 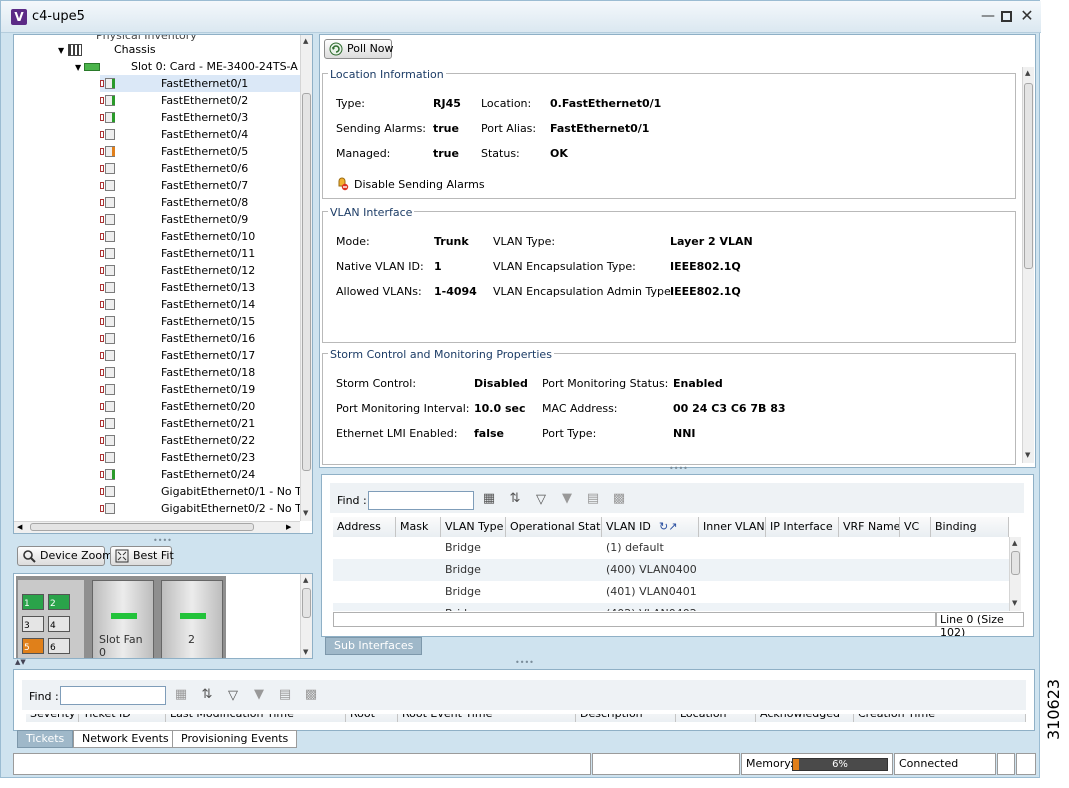 What do you see at coordinates (52, 718) in the screenshot?
I see `column-header-severity: Severity` at bounding box center [52, 718].